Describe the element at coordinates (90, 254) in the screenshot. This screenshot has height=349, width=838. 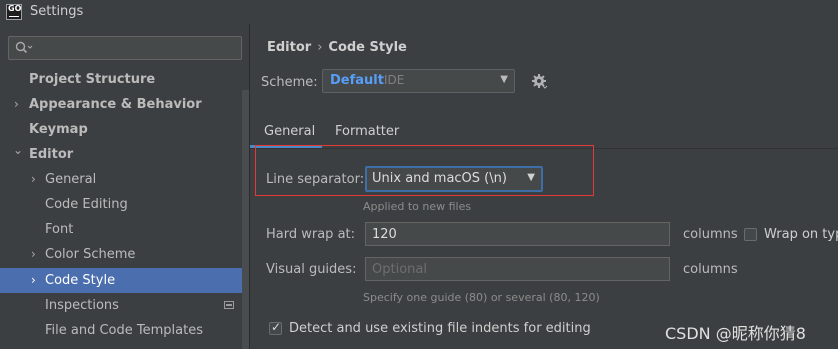
I see `tree-item-label: Color Scheme` at that location.